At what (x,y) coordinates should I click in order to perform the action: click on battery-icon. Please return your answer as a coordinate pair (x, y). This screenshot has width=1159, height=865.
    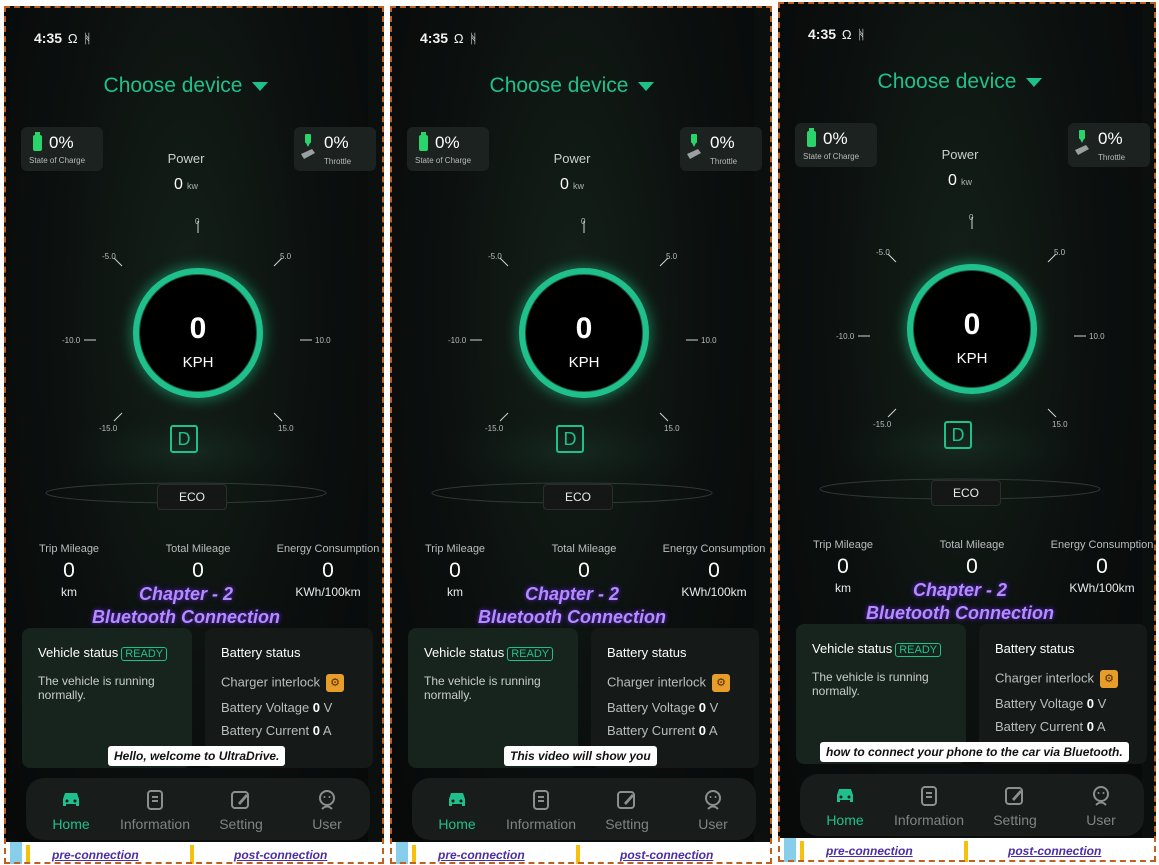
    Looking at the image, I should click on (37, 141).